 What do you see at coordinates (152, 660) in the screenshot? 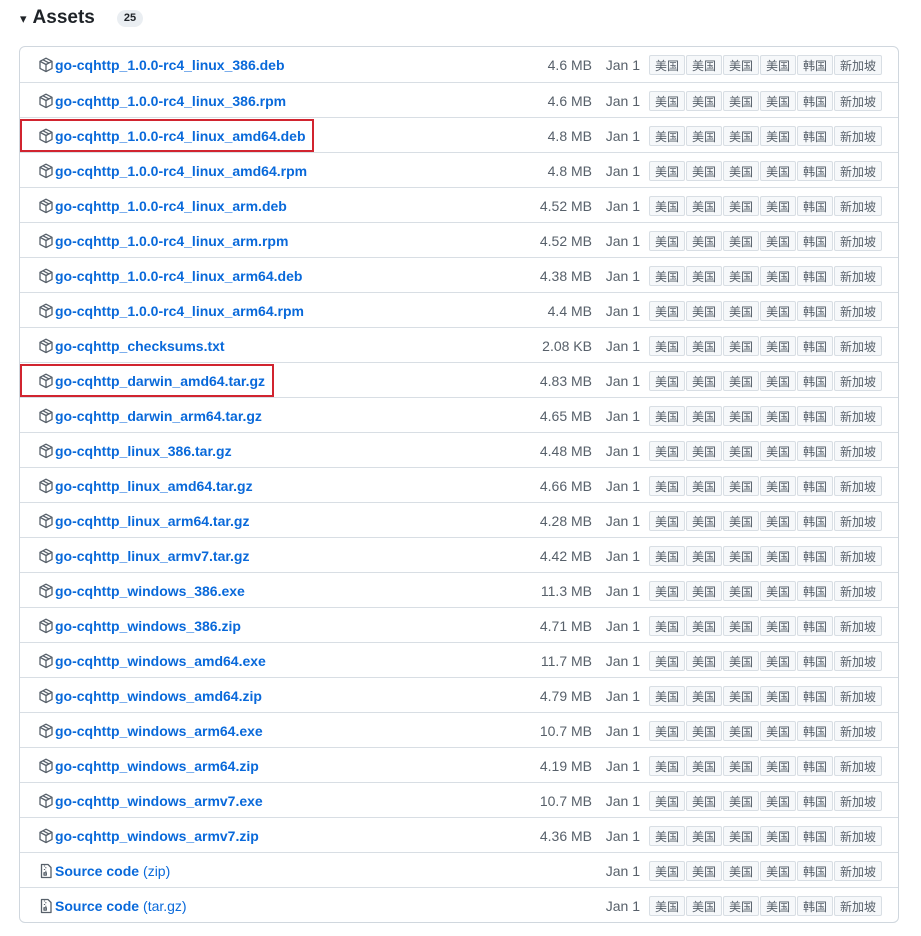
I see `asset-link: go-cqhttp_windows_amd64.exe` at bounding box center [152, 660].